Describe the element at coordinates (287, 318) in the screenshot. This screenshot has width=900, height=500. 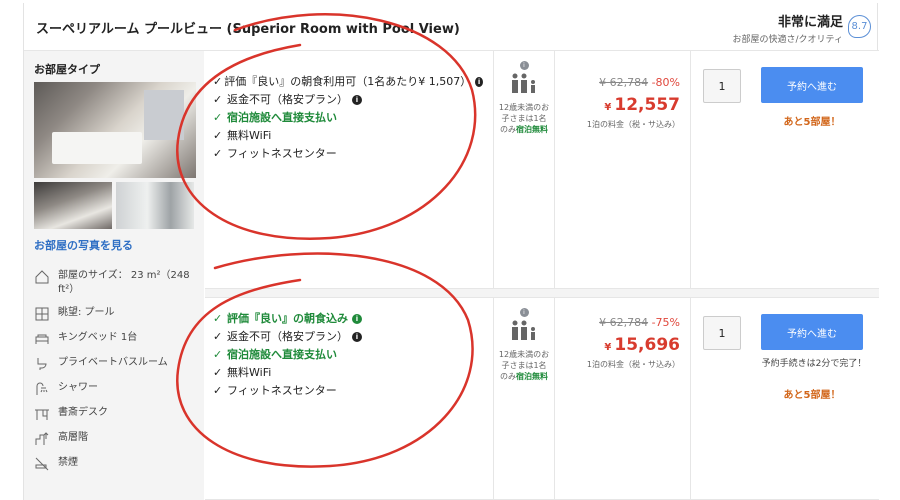
I see `benefit-label: 評価『良い』の朝食込み` at that location.